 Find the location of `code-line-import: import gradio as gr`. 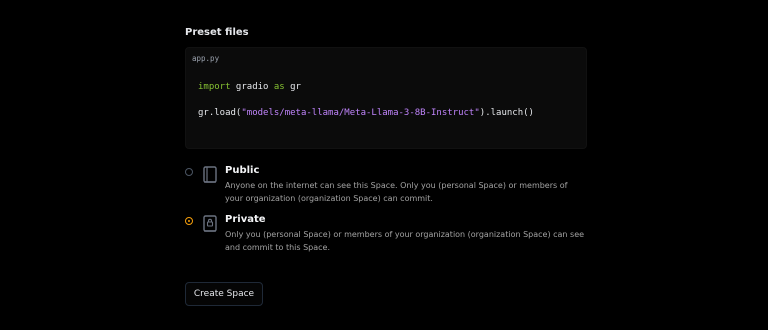

code-line-import: import gradio as gr is located at coordinates (249, 87).